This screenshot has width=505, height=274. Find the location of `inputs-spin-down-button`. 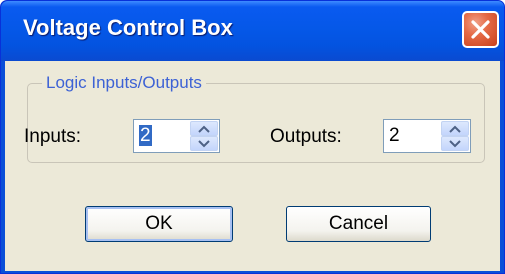

inputs-spin-down-button is located at coordinates (204, 143).